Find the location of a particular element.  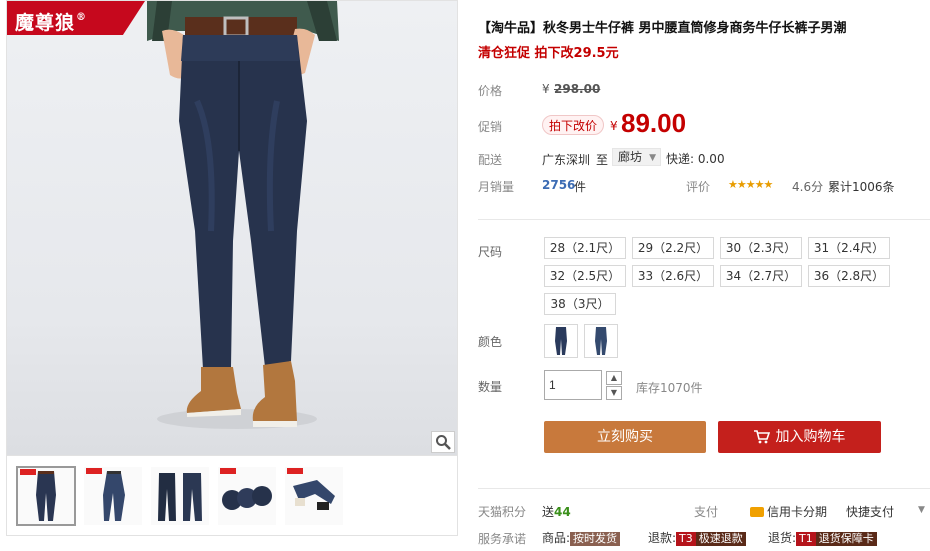

payment-label: 支付 is located at coordinates (706, 512).